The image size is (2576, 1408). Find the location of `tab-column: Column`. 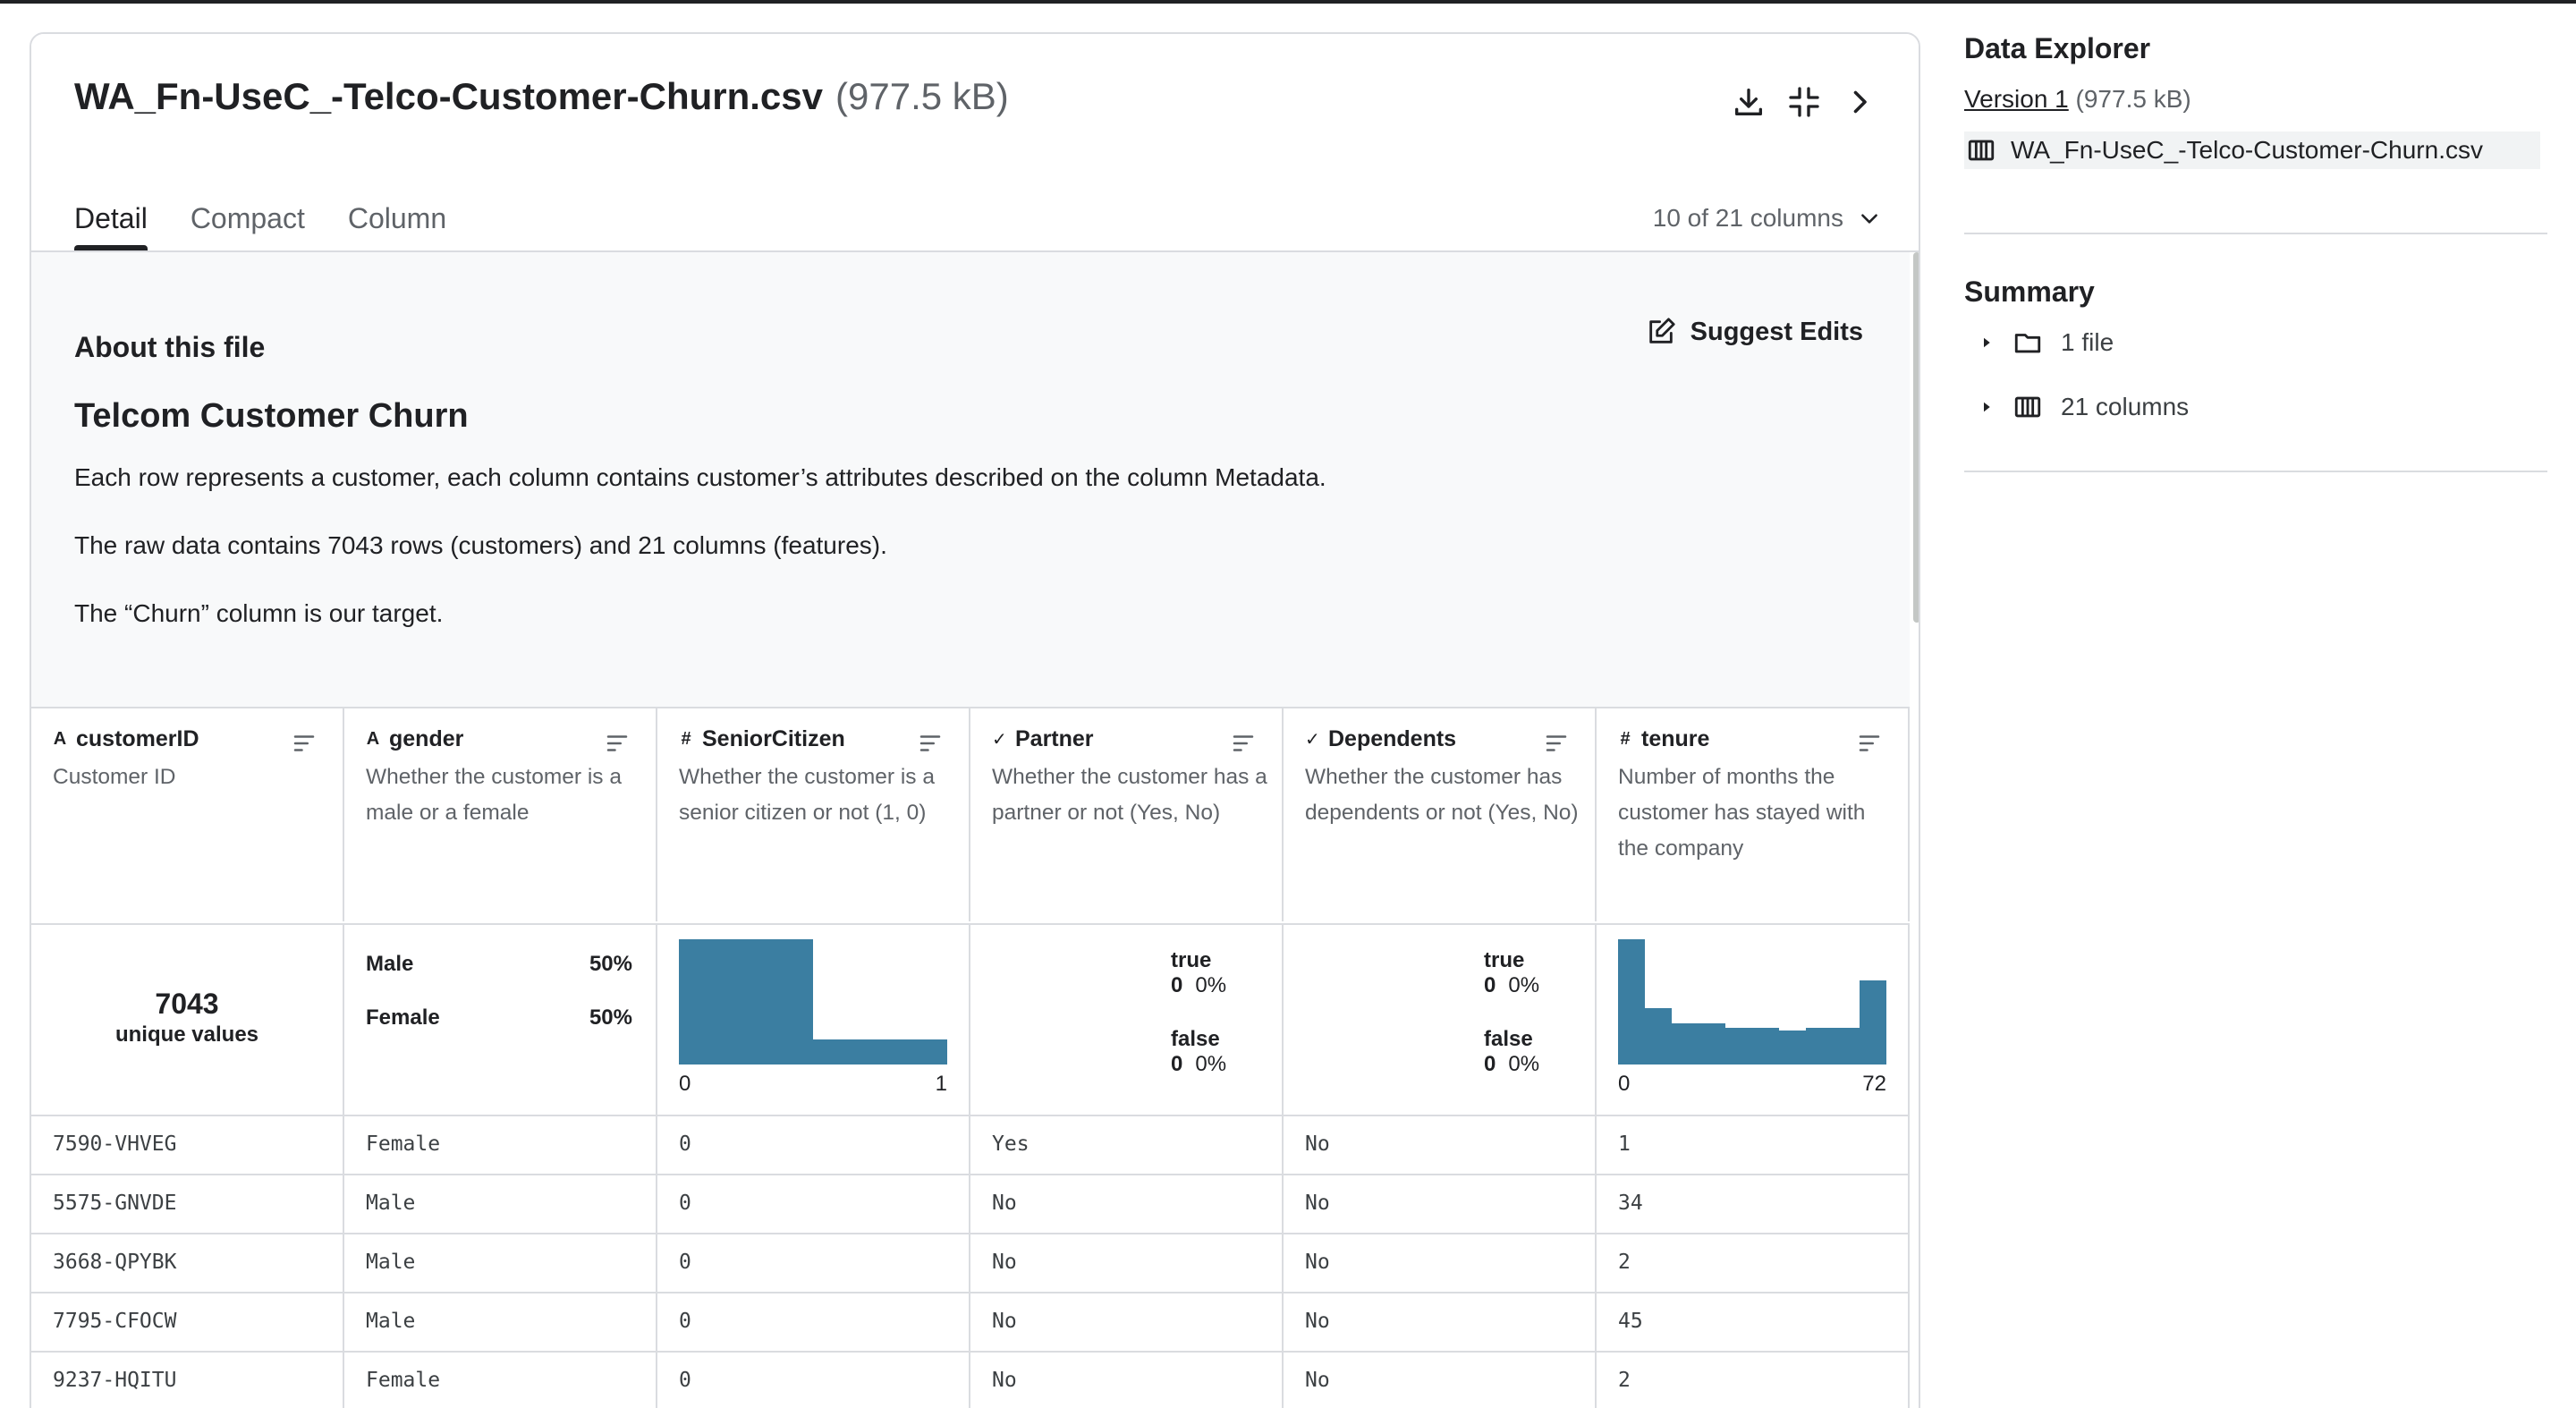

tab-column: Column is located at coordinates (397, 220).